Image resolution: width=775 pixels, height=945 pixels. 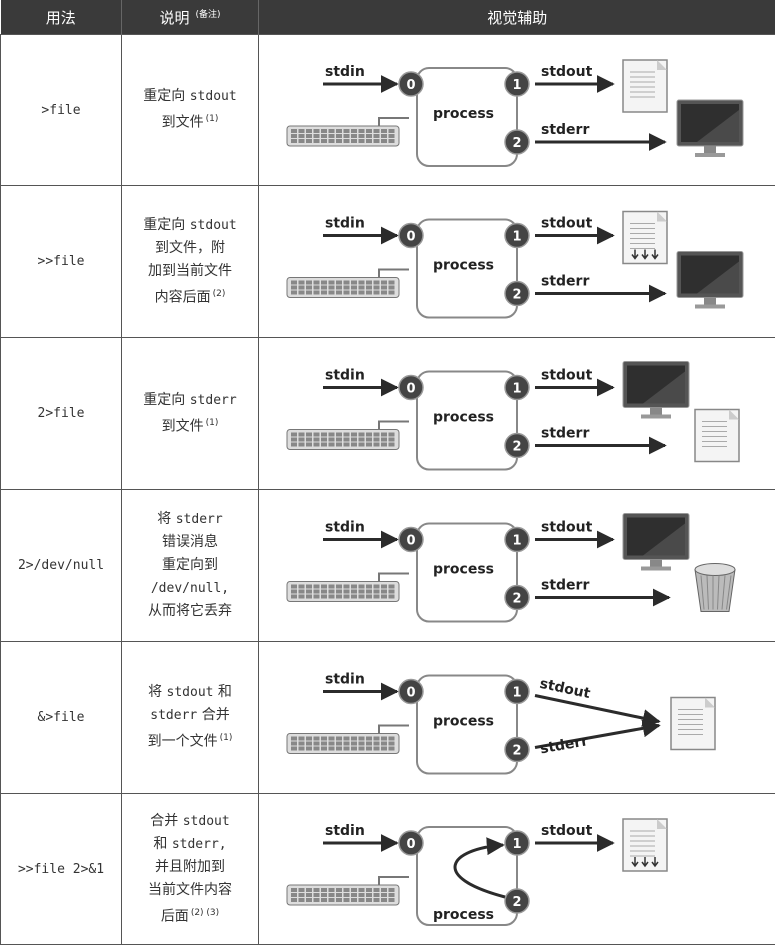 I want to click on description-code: stdout, so click(x=190, y=692).